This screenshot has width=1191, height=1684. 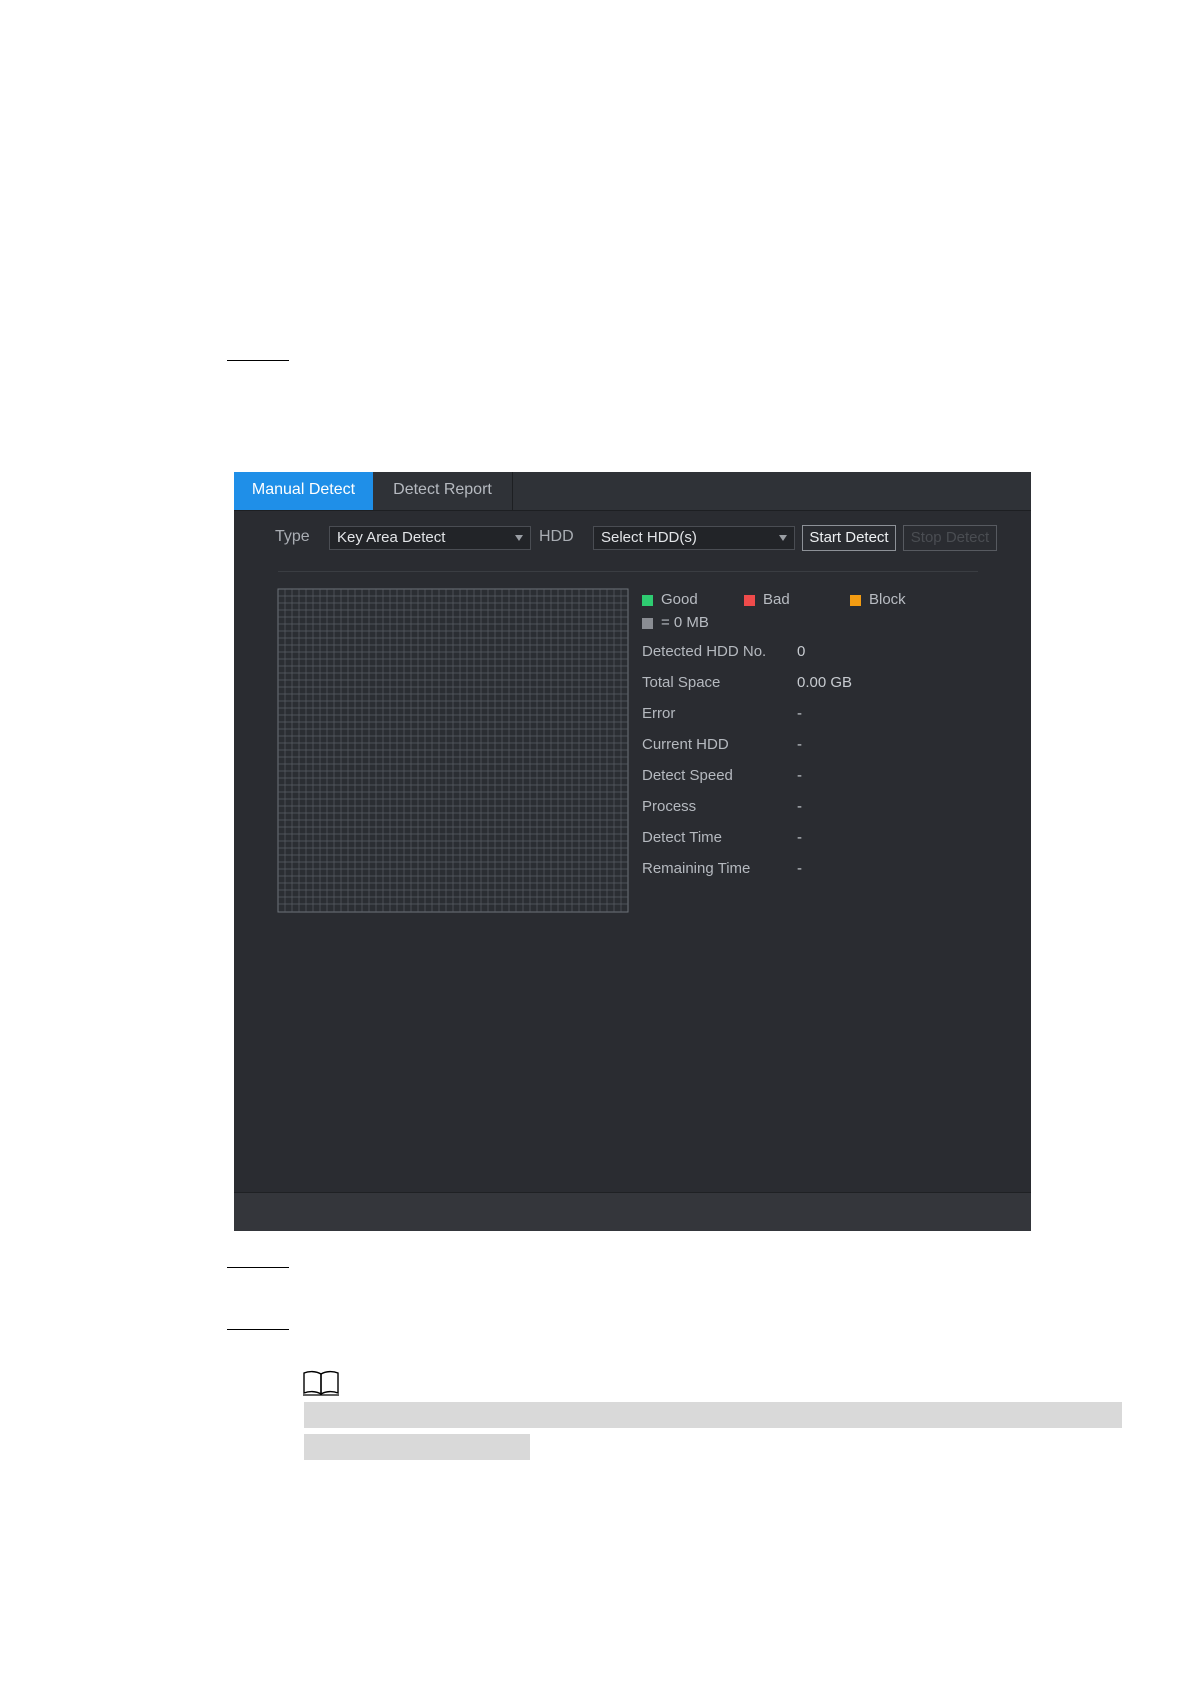 What do you see at coordinates (649, 537) in the screenshot?
I see `hdd-select-value: Select HDD(s)` at bounding box center [649, 537].